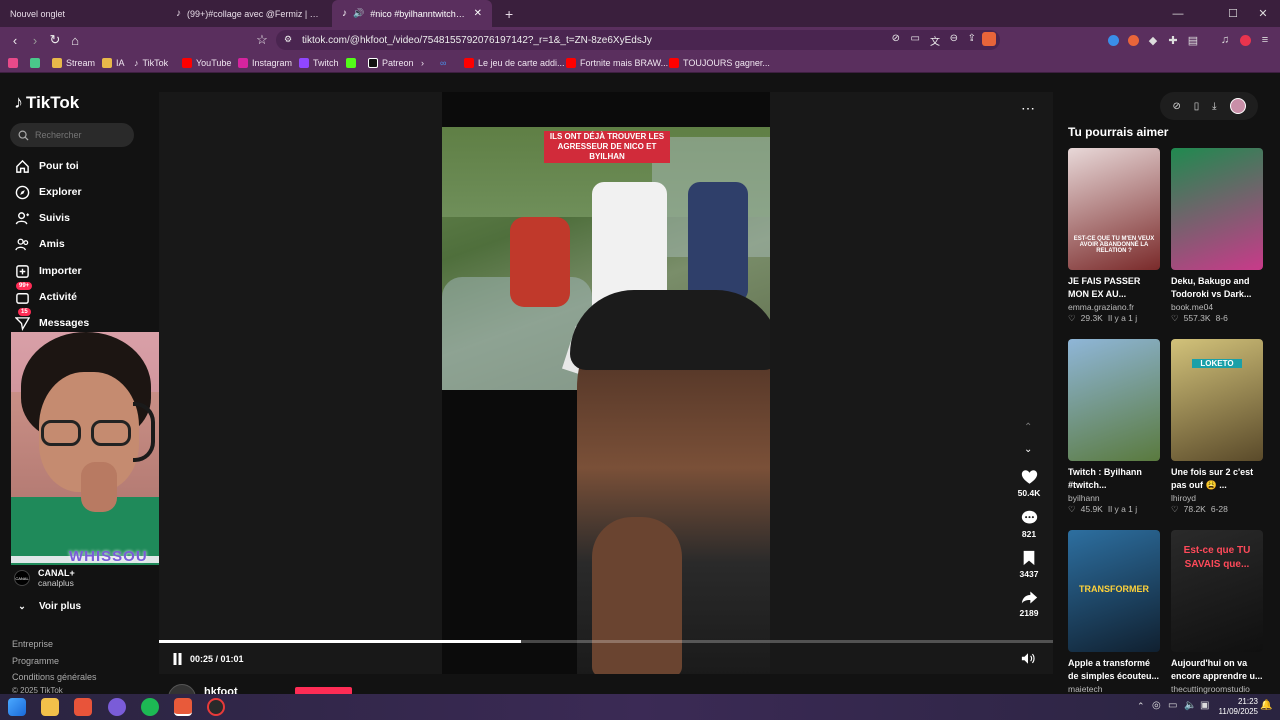 The image size is (1280, 720). What do you see at coordinates (1072, 509) in the screenshot?
I see `heart-outline-icon: ♡` at bounding box center [1072, 509].